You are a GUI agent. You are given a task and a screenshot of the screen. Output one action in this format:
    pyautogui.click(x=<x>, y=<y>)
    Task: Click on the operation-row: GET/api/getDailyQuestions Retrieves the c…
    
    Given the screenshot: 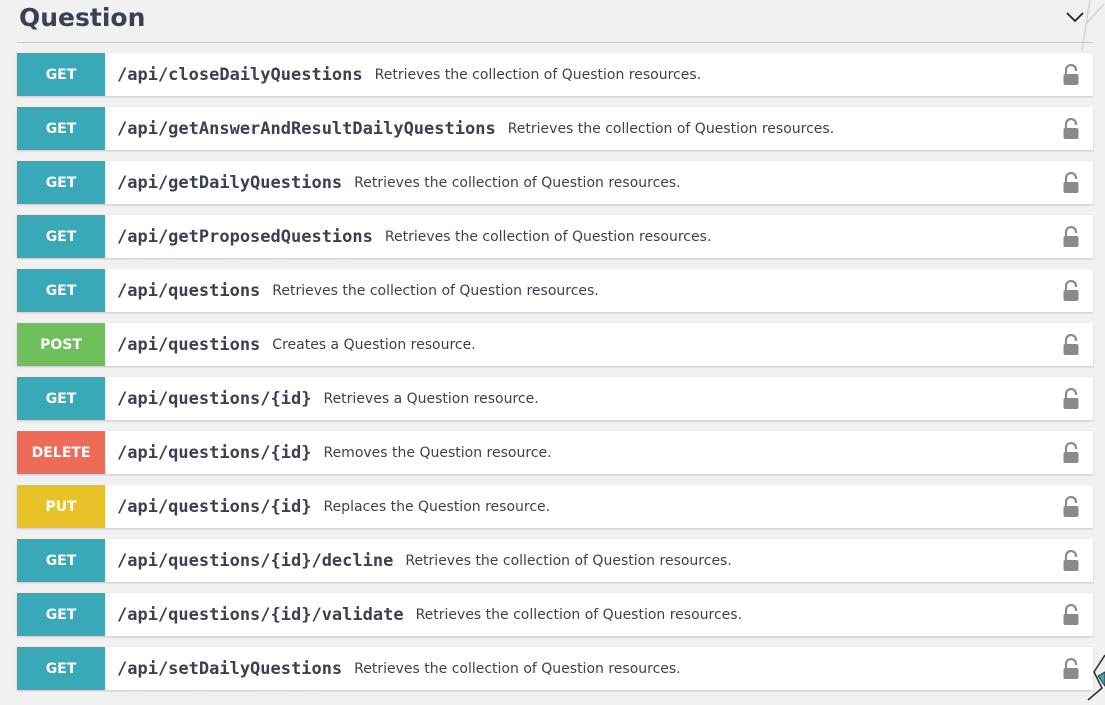 What is the action you would take?
    pyautogui.click(x=555, y=182)
    